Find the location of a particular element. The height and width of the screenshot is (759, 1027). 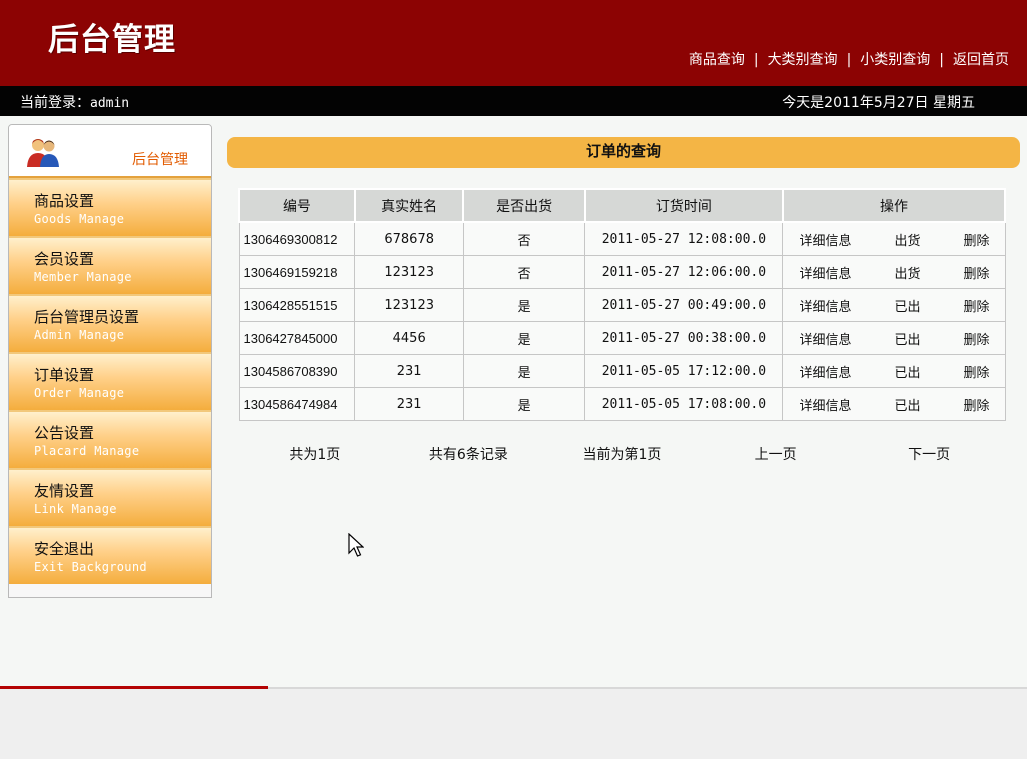

sidebar-item-sub: Link Manage is located at coordinates (75, 509).